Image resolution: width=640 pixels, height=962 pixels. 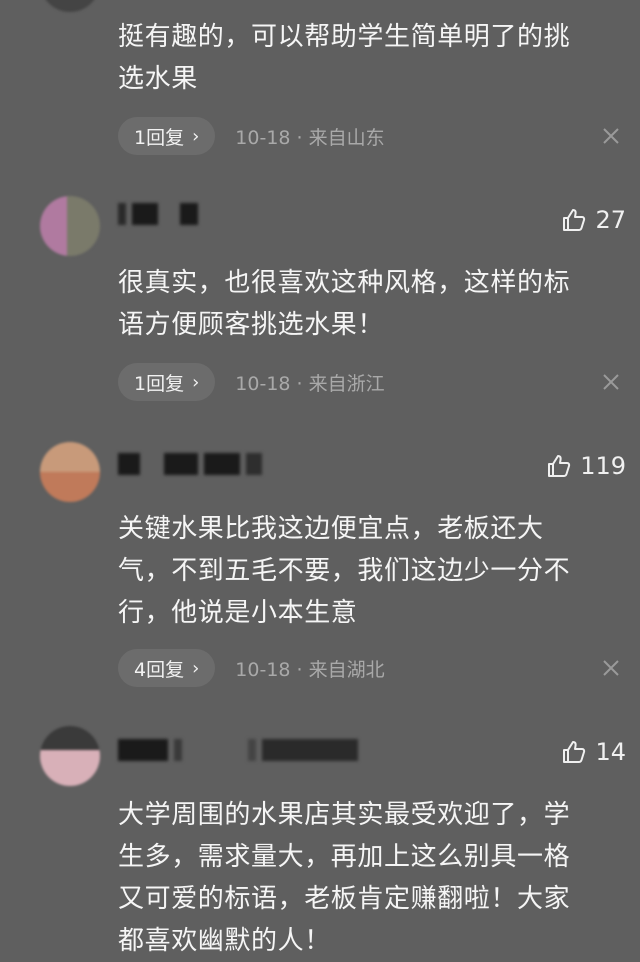 What do you see at coordinates (610, 220) in the screenshot?
I see `like-count: 27` at bounding box center [610, 220].